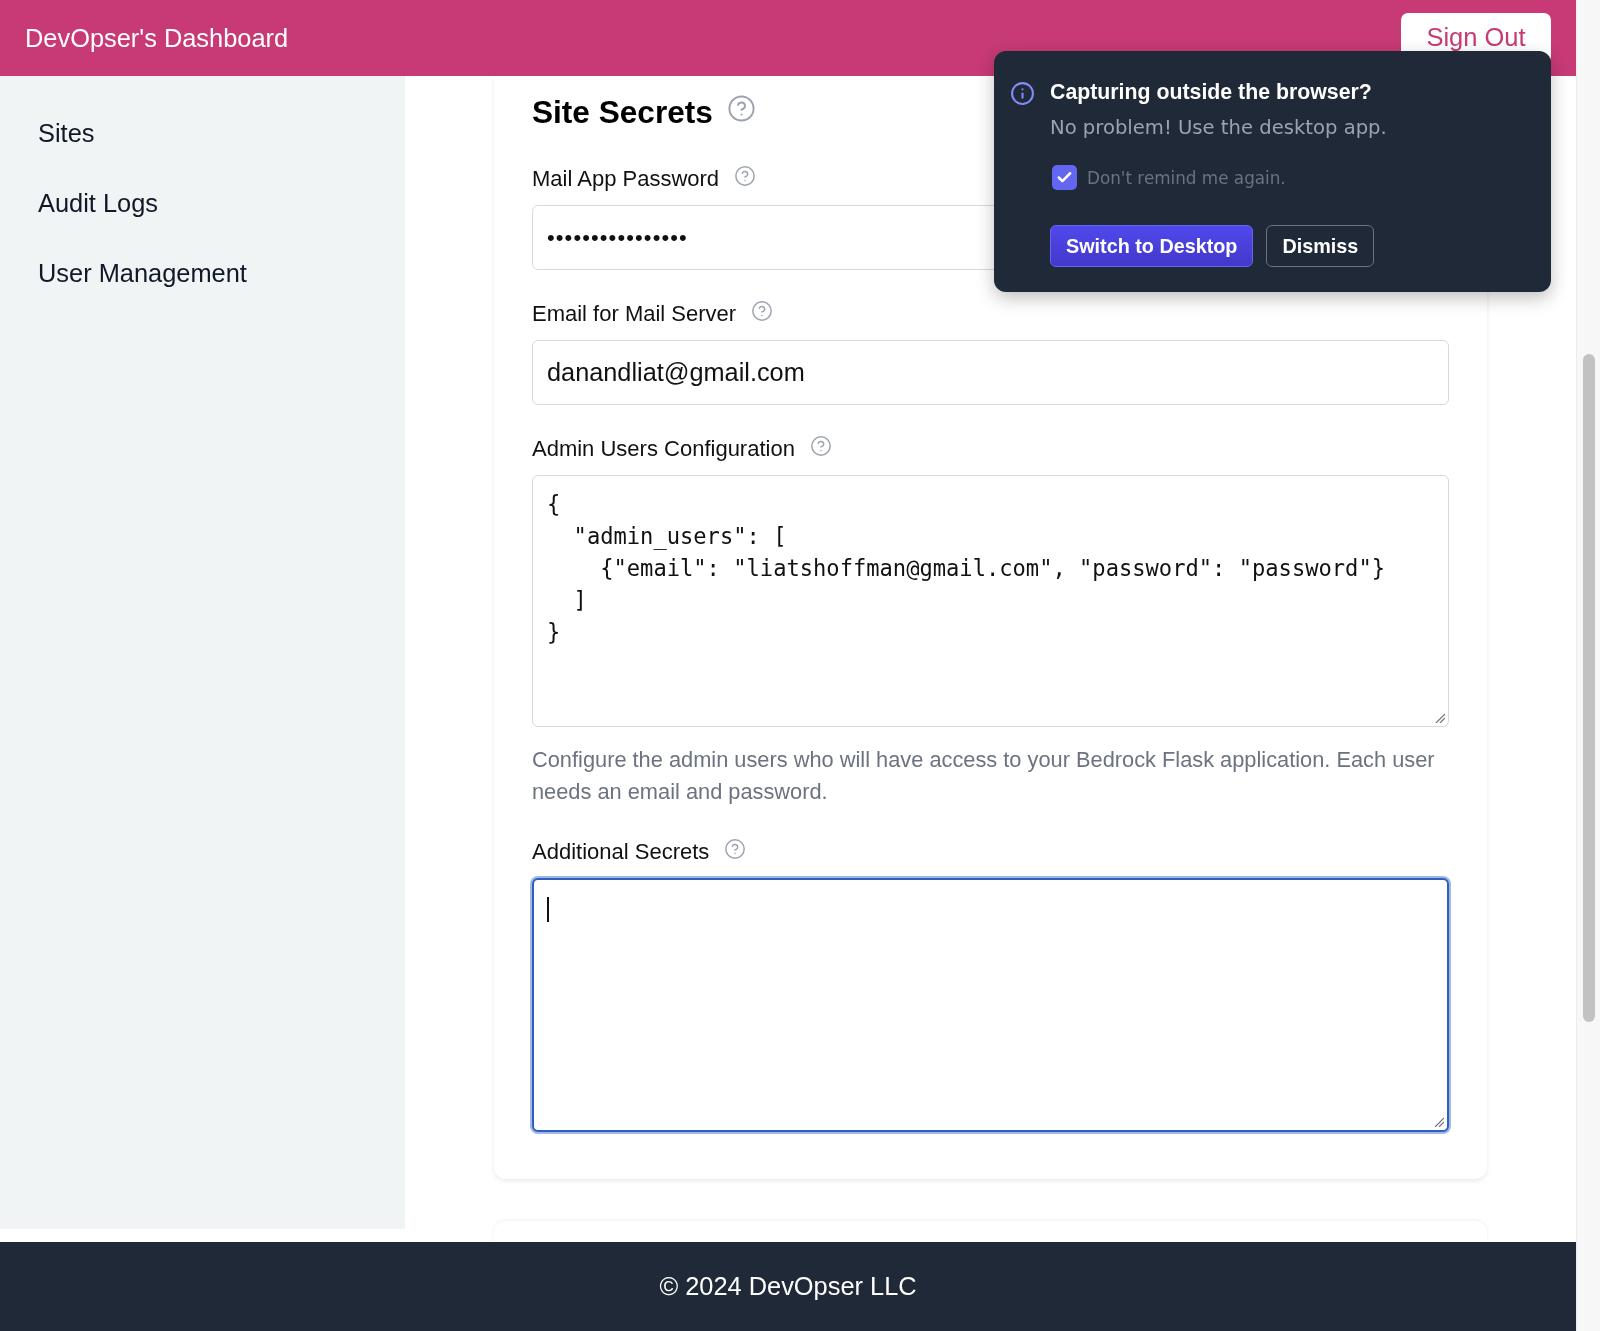 The height and width of the screenshot is (1331, 1600). I want to click on field-label: Admin Users Configuration, so click(663, 449).